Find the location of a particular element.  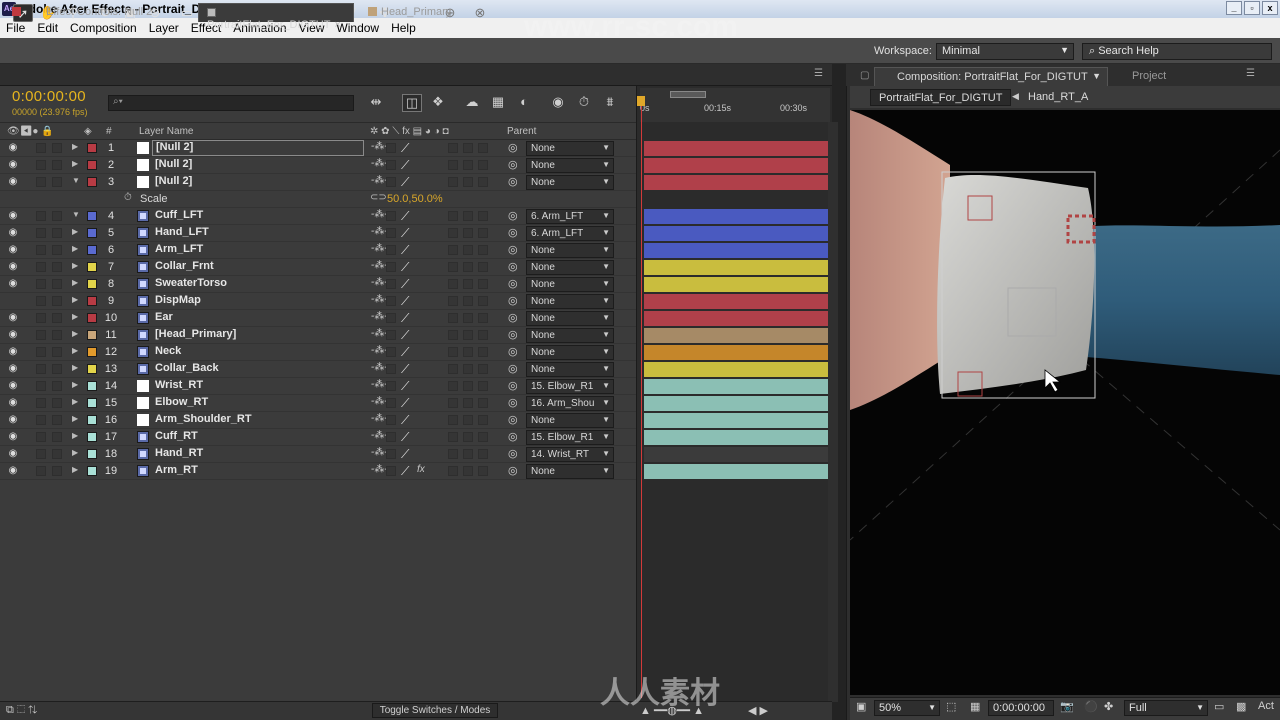

av-features-header-icon: 👁◀● 🔒 is located at coordinates (30, 131).